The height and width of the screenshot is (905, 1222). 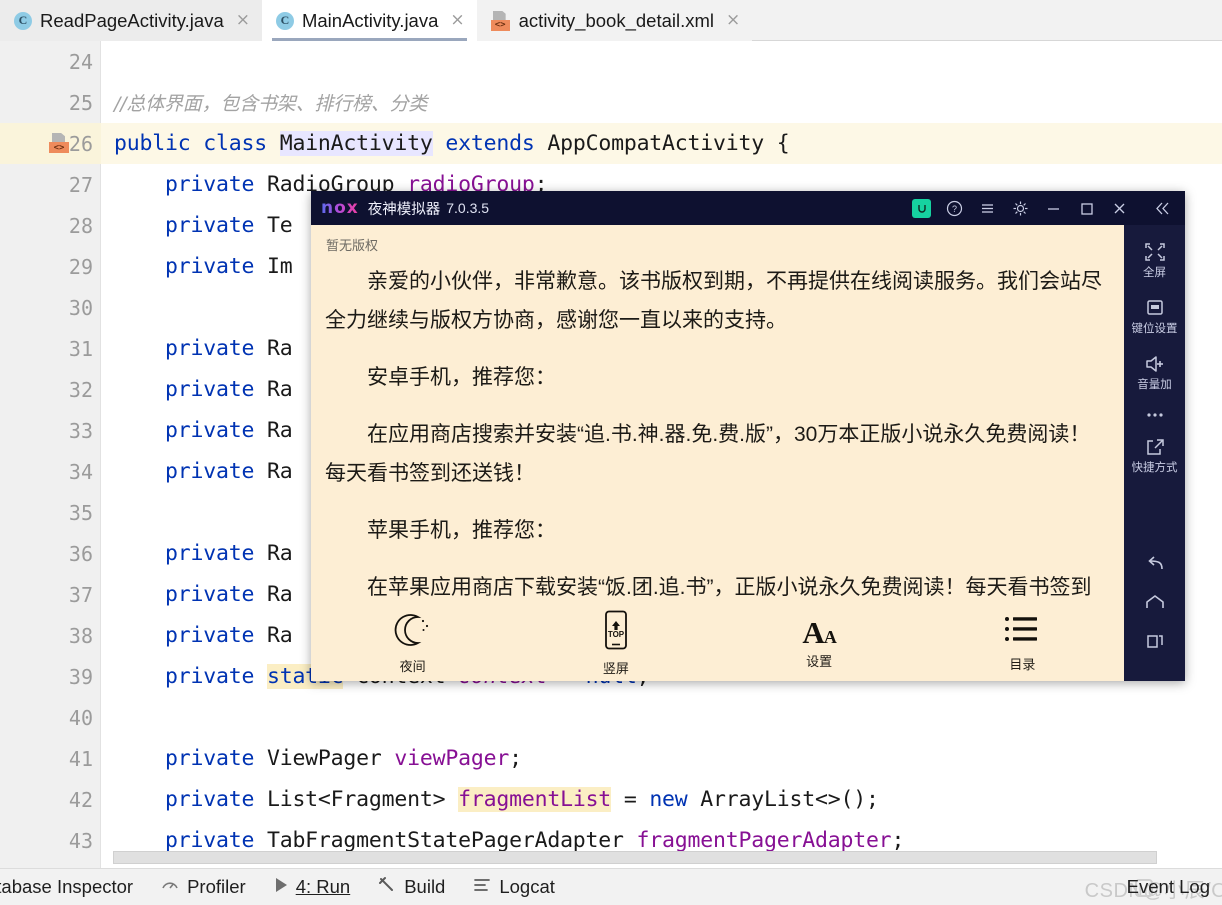 I want to click on line-number: 31, so click(x=80, y=348).